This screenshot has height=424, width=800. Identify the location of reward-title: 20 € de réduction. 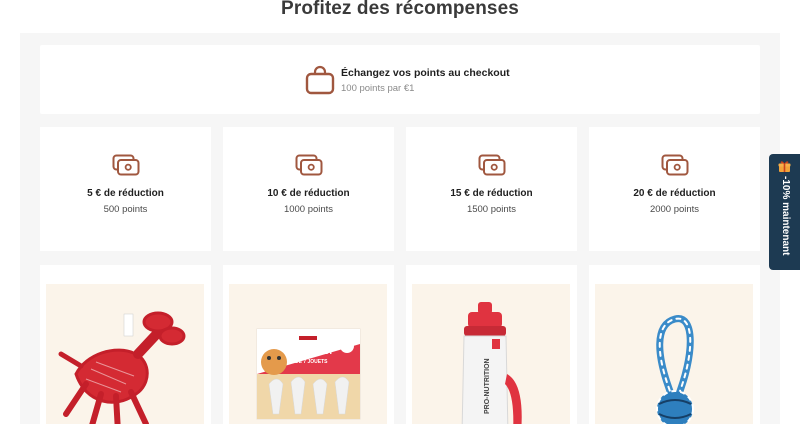
(674, 193).